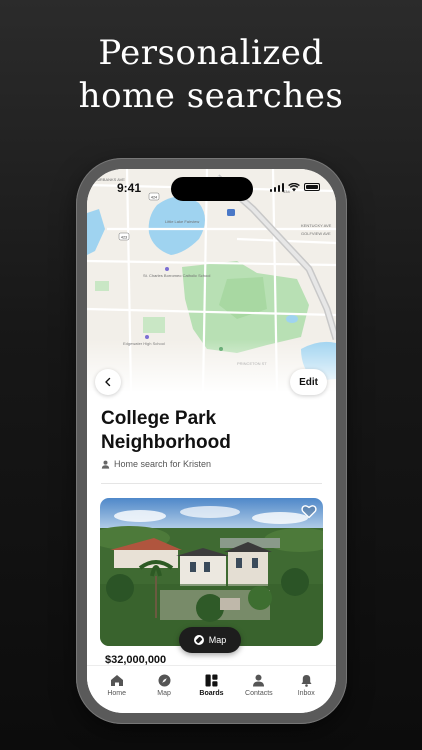 The width and height of the screenshot is (422, 750). Describe the element at coordinates (316, 225) in the screenshot. I see `map-label-kentucky: KENTUCKY AVE` at that location.